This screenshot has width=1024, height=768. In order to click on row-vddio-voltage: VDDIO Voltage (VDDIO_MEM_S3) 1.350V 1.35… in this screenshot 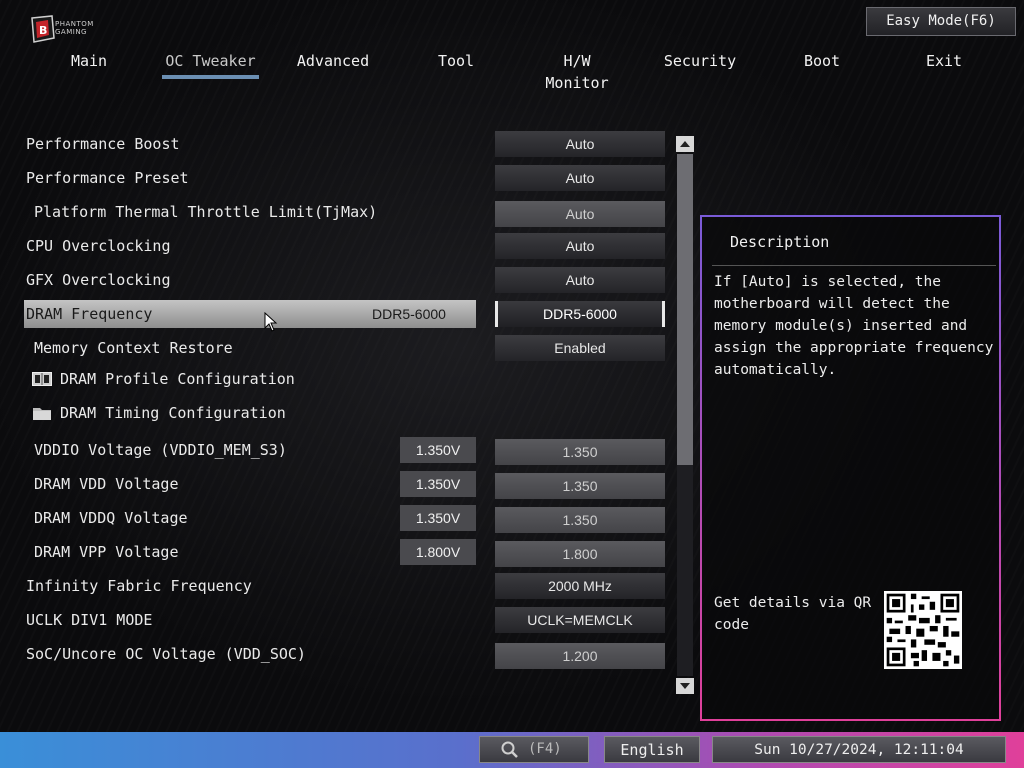, I will do `click(340, 450)`.